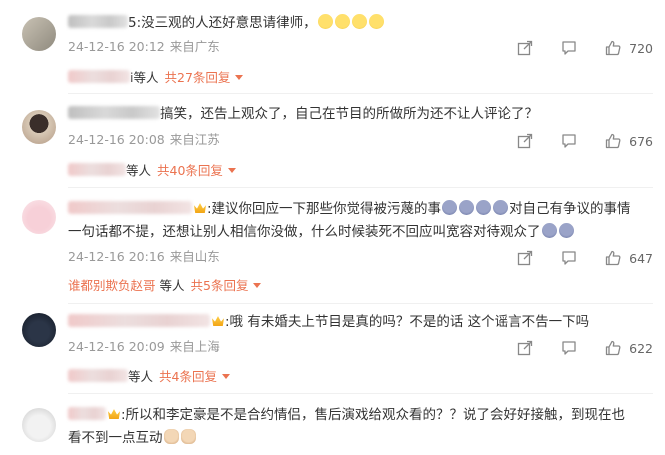 The height and width of the screenshot is (455, 665). Describe the element at coordinates (188, 376) in the screenshot. I see `reply-count-link: 共4条回复` at that location.